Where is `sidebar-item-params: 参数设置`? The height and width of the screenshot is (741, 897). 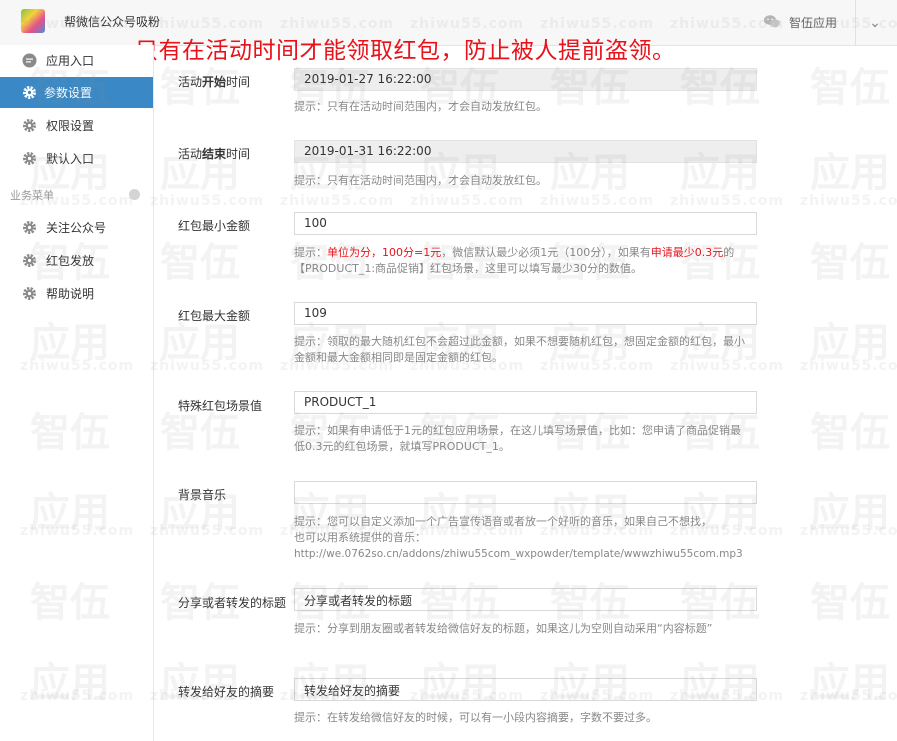
sidebar-item-params: 参数设置 is located at coordinates (76, 92).